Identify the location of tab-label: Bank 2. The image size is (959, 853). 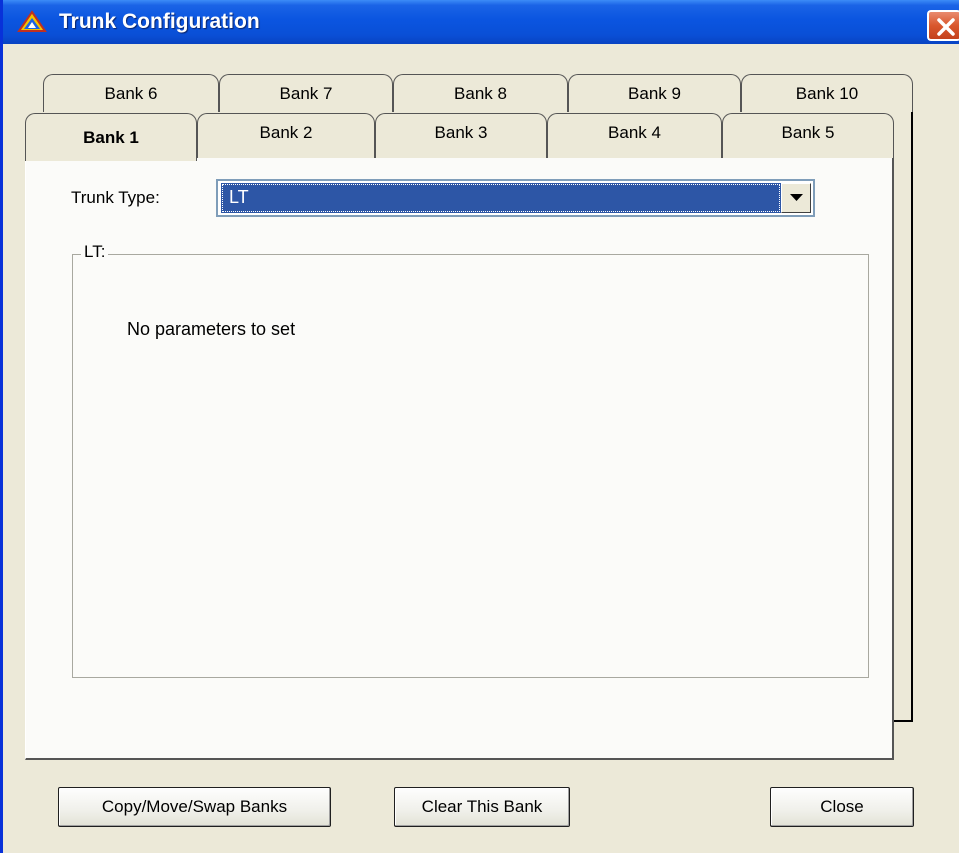
(286, 132).